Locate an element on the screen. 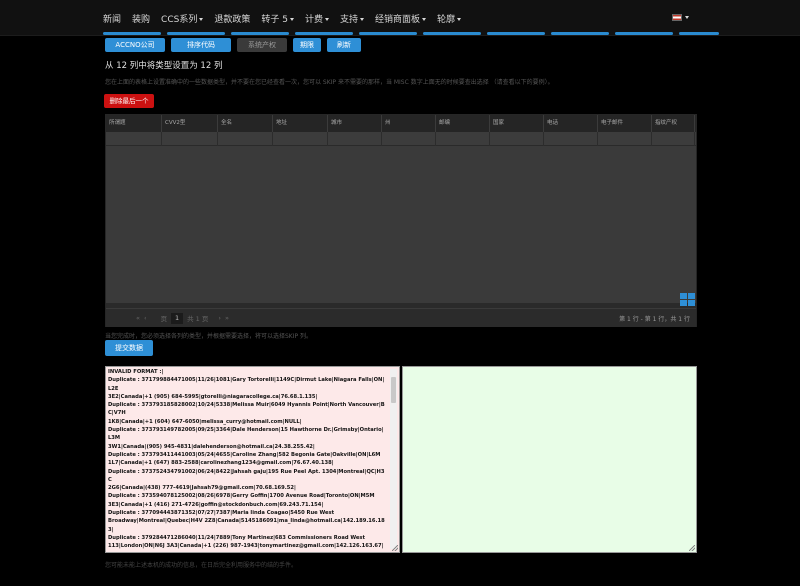  top-navbar: 新闻 装购 CCS系列 退款政策 转子 5 计费 支持 经销商面板 轮廓 is located at coordinates (400, 18).